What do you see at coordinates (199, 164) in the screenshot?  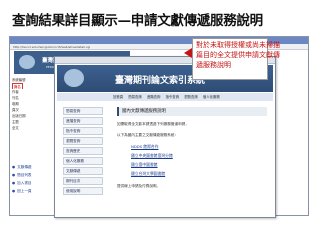 I see `service-link: 國立臺中圖書館` at bounding box center [199, 164].